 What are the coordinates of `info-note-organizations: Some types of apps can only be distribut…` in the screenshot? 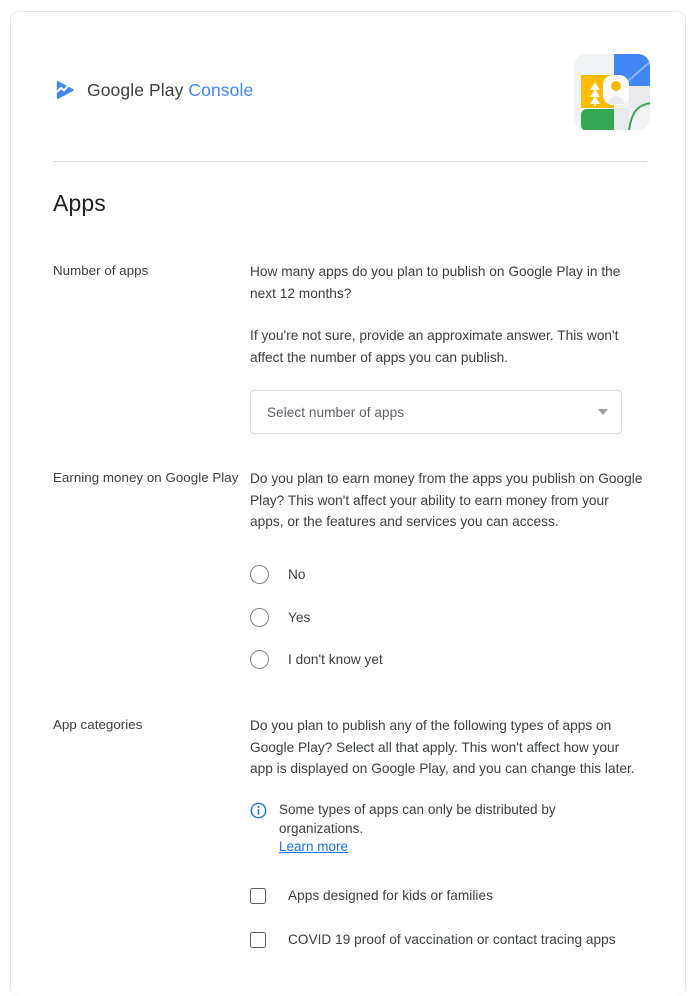 It's located at (446, 828).